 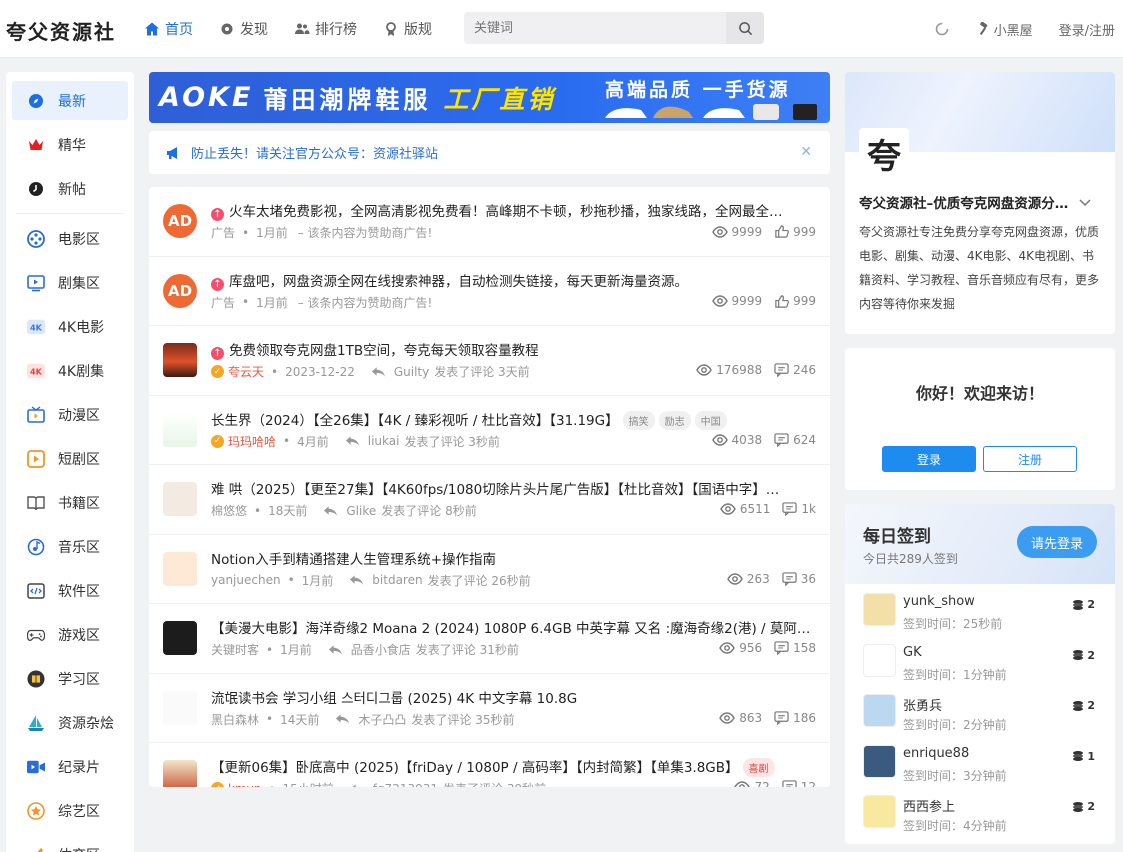 I want to click on post-tag: 中国, so click(x=710, y=420).